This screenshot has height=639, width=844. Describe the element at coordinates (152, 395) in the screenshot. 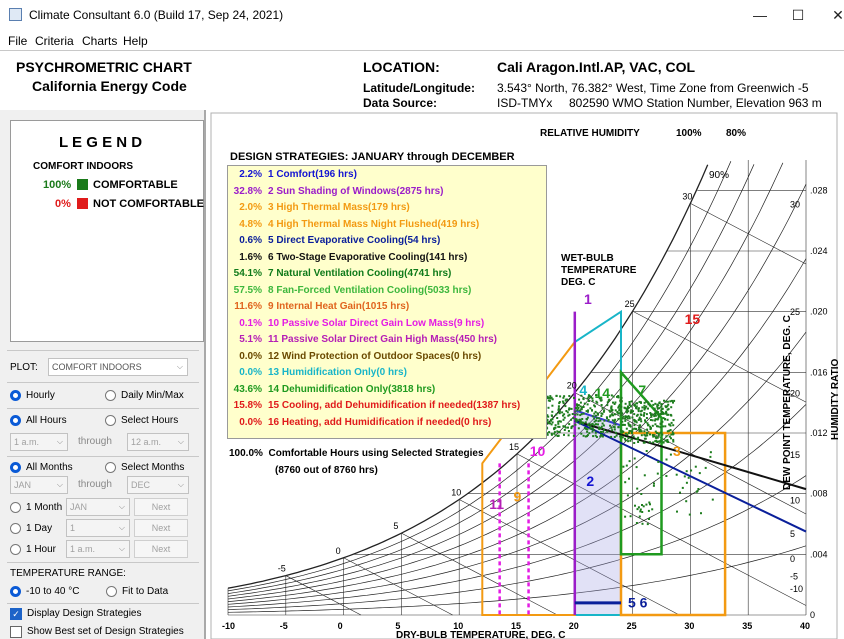

I see `daily-label: Daily Min/Max` at that location.